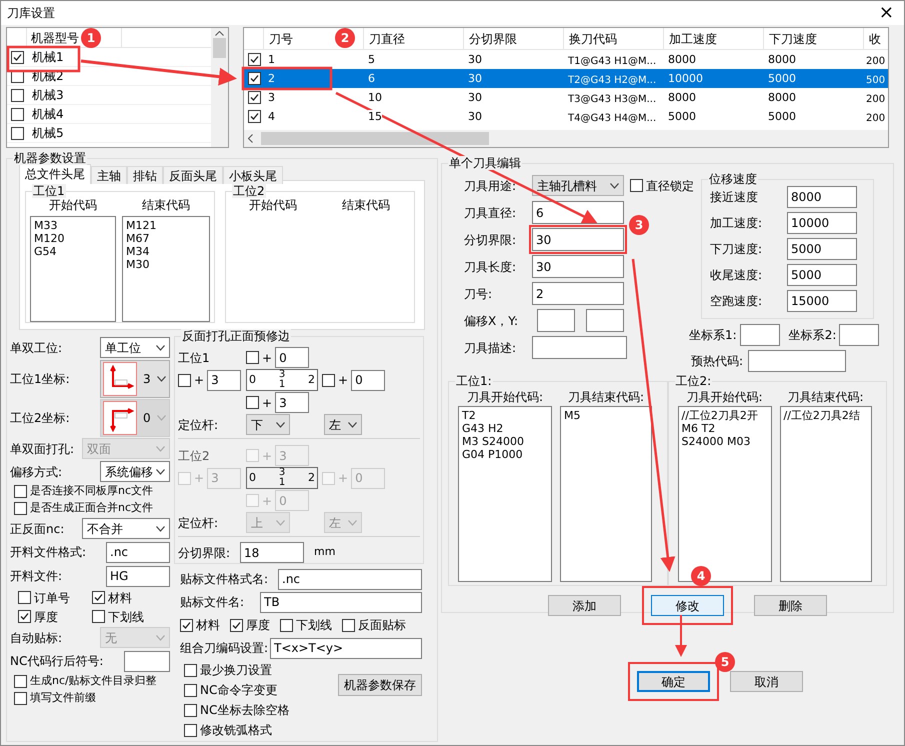 This screenshot has height=746, width=905. What do you see at coordinates (822, 301) in the screenshot?
I see `text-field: 15000` at bounding box center [822, 301].